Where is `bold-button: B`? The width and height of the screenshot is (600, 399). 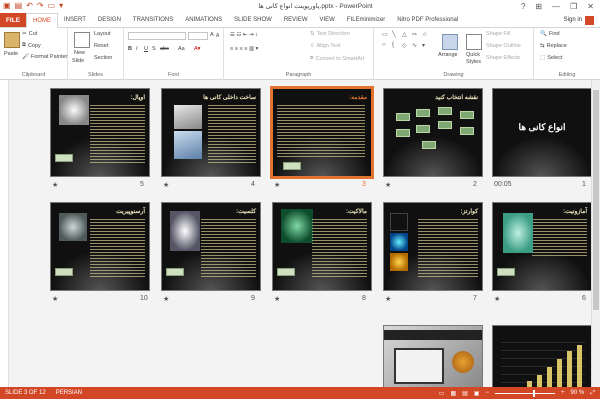
bold-button: B is located at coordinates (130, 49).